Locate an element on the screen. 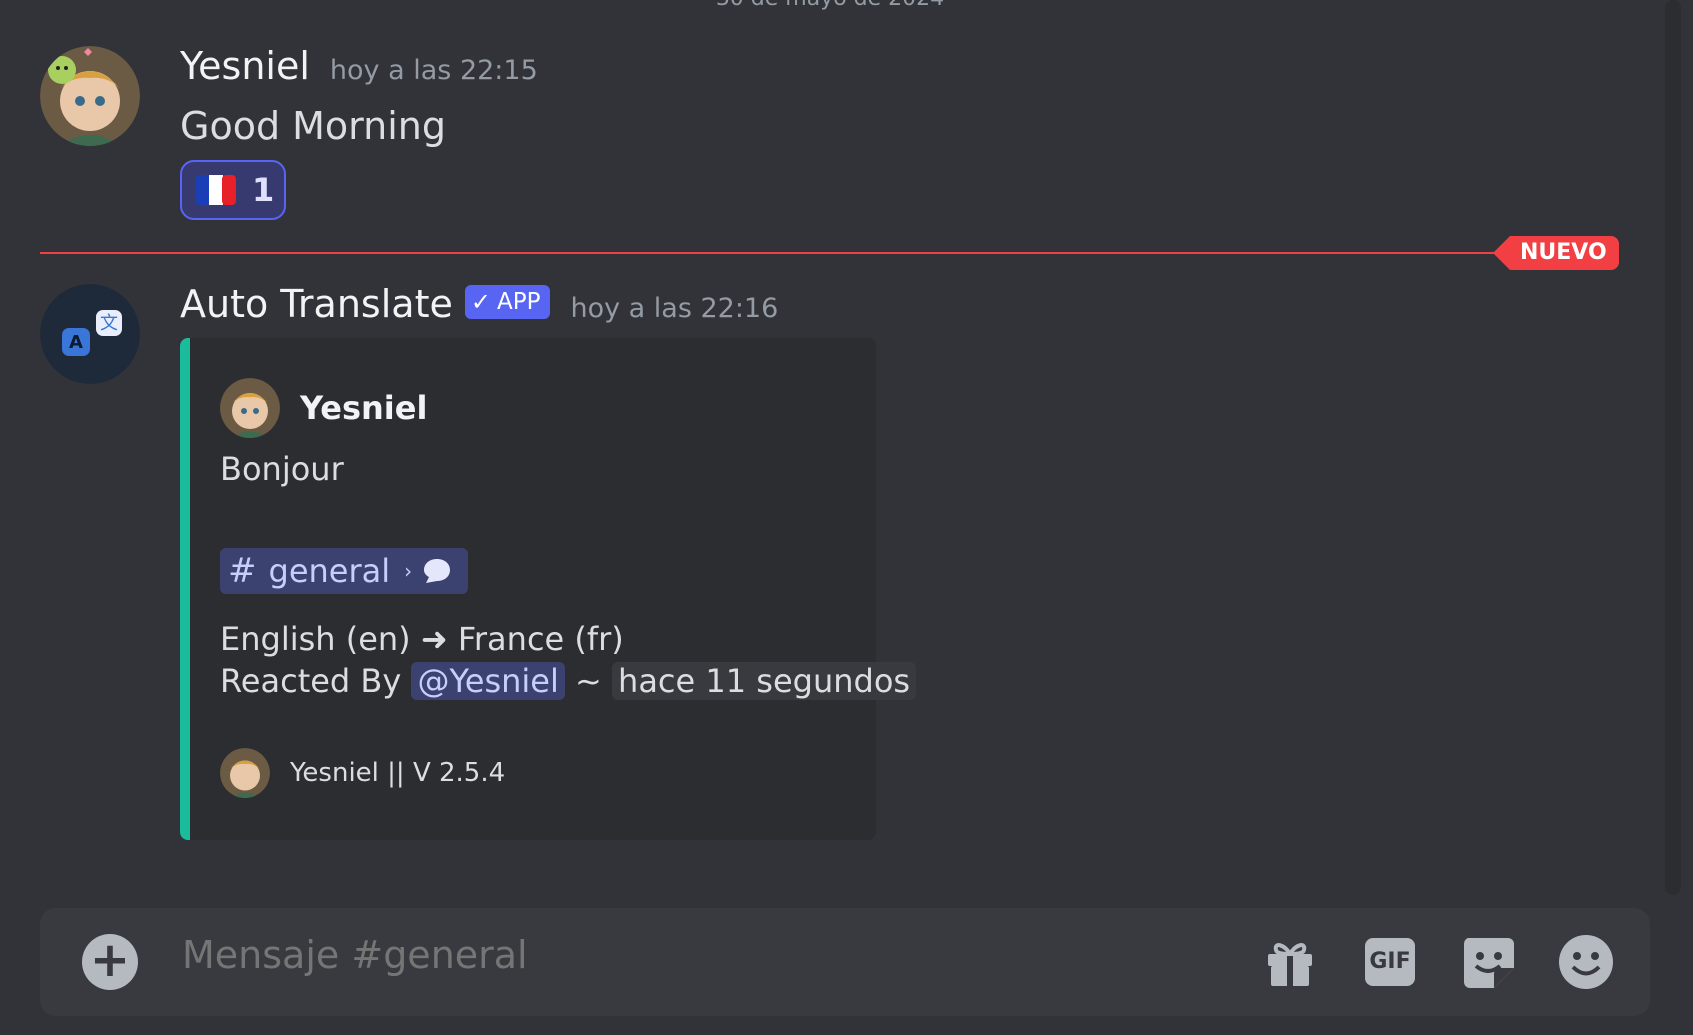  bot-author: Auto Translate is located at coordinates (316, 304).